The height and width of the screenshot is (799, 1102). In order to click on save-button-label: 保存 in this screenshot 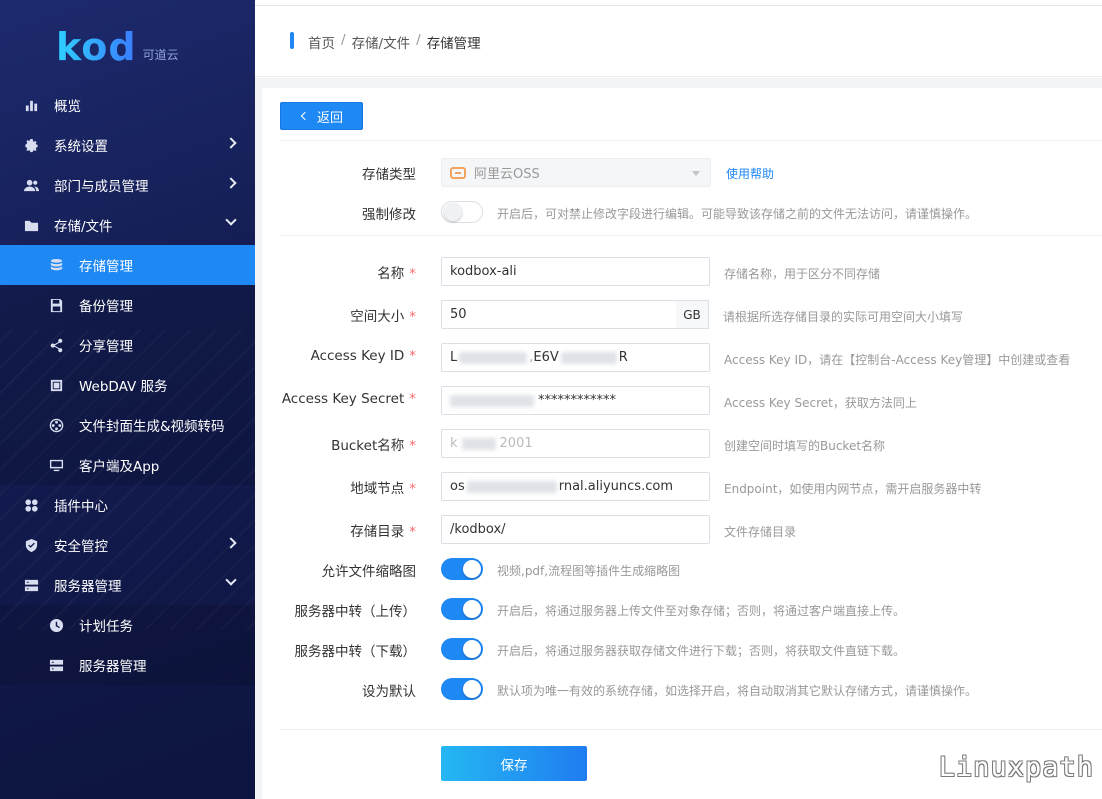, I will do `click(514, 765)`.